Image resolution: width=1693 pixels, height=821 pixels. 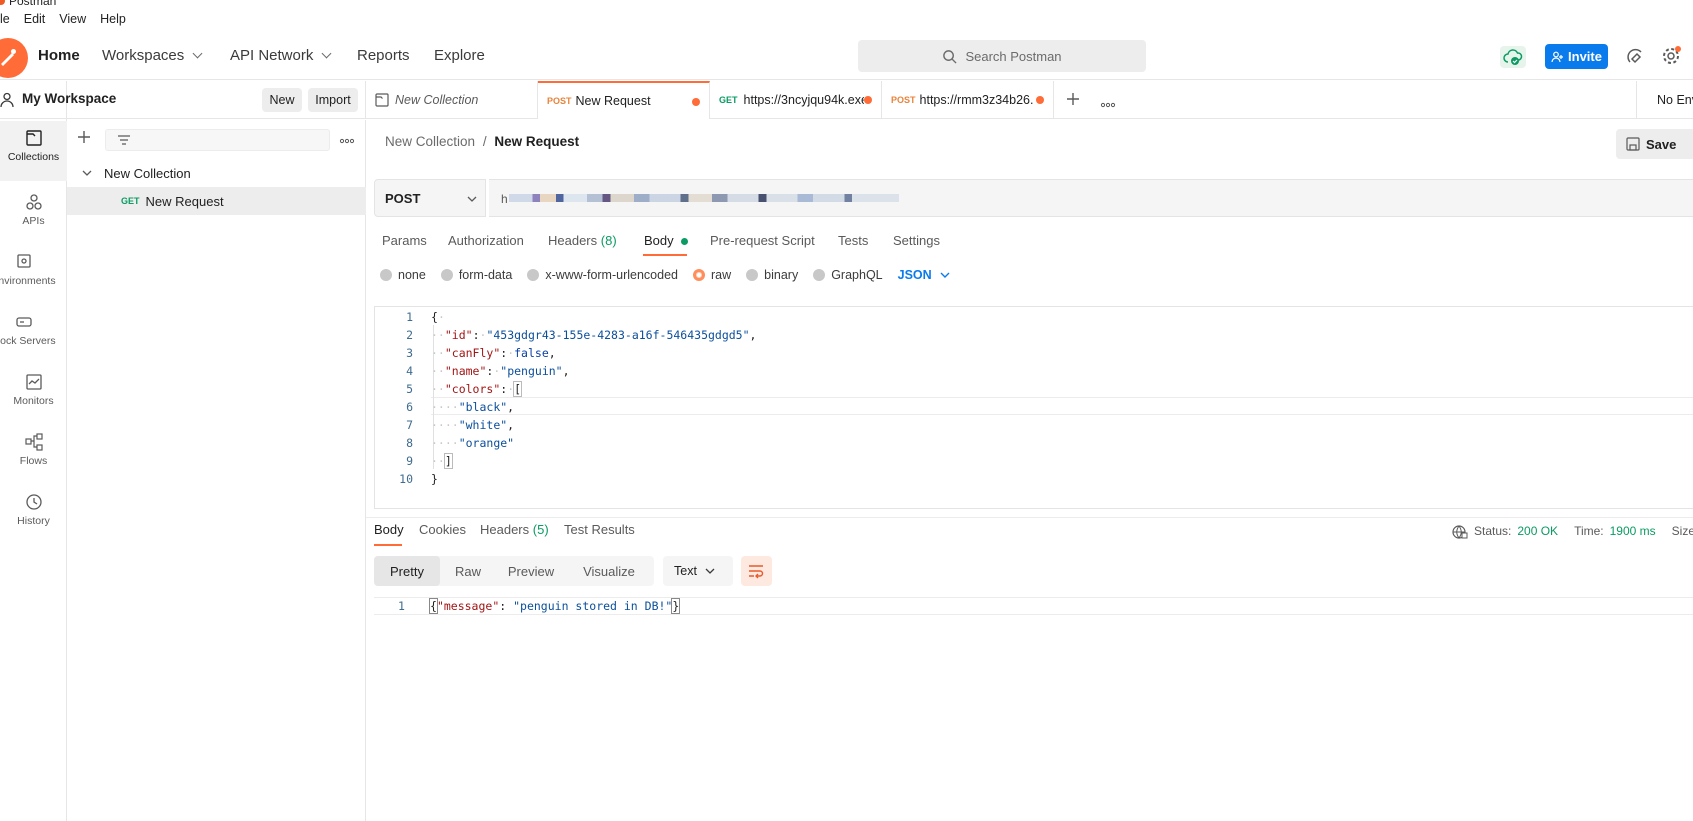 What do you see at coordinates (665, 255) in the screenshot?
I see `active-tab-underline` at bounding box center [665, 255].